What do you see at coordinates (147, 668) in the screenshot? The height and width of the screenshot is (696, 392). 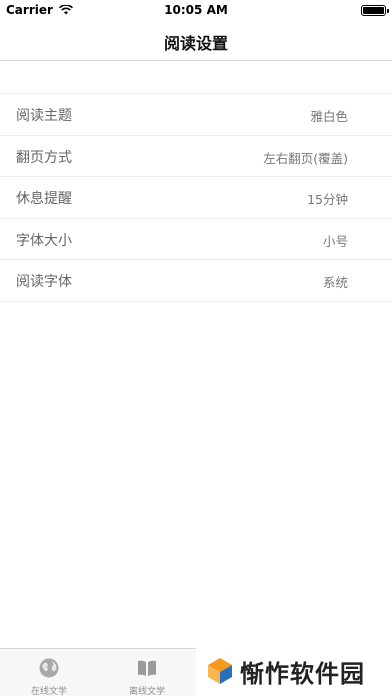 I see `book-icon` at bounding box center [147, 668].